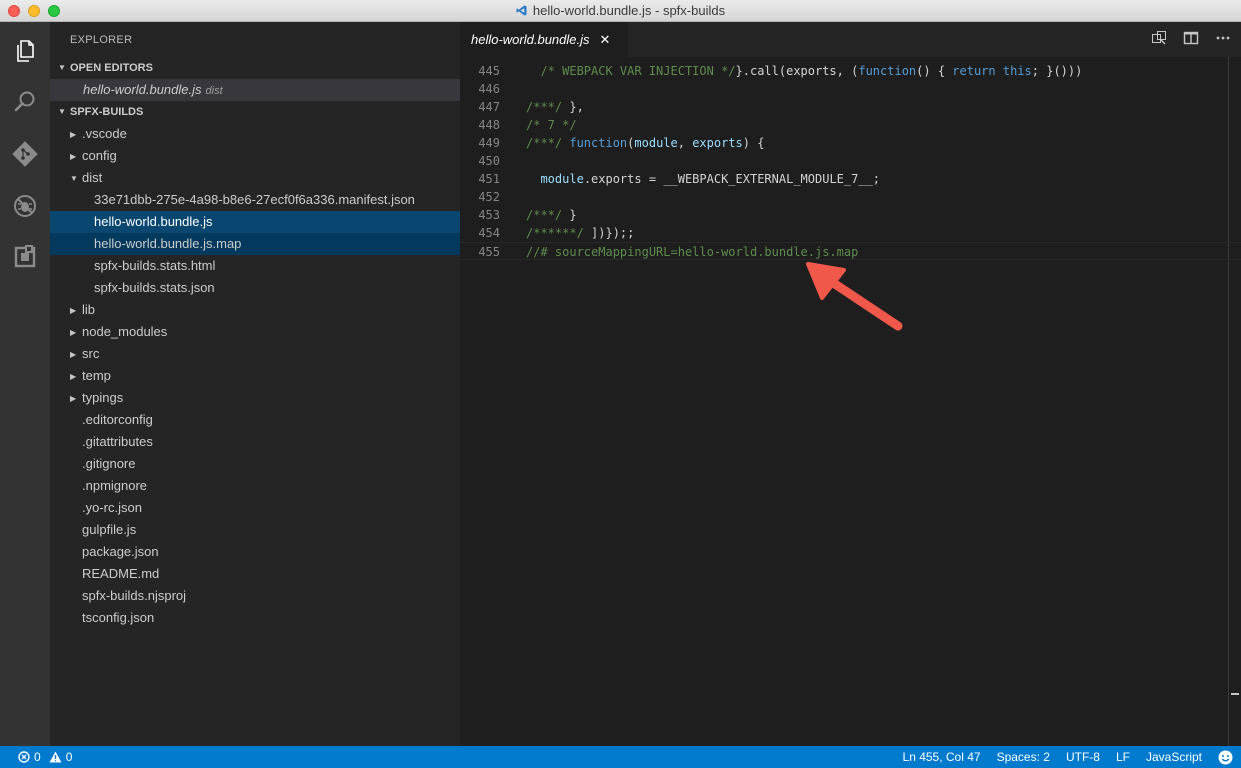 Image resolution: width=1241 pixels, height=768 pixels. What do you see at coordinates (544, 39) in the screenshot?
I see `tab-hello-world-bundle-js: hello-world.bundle.js ✕` at bounding box center [544, 39].